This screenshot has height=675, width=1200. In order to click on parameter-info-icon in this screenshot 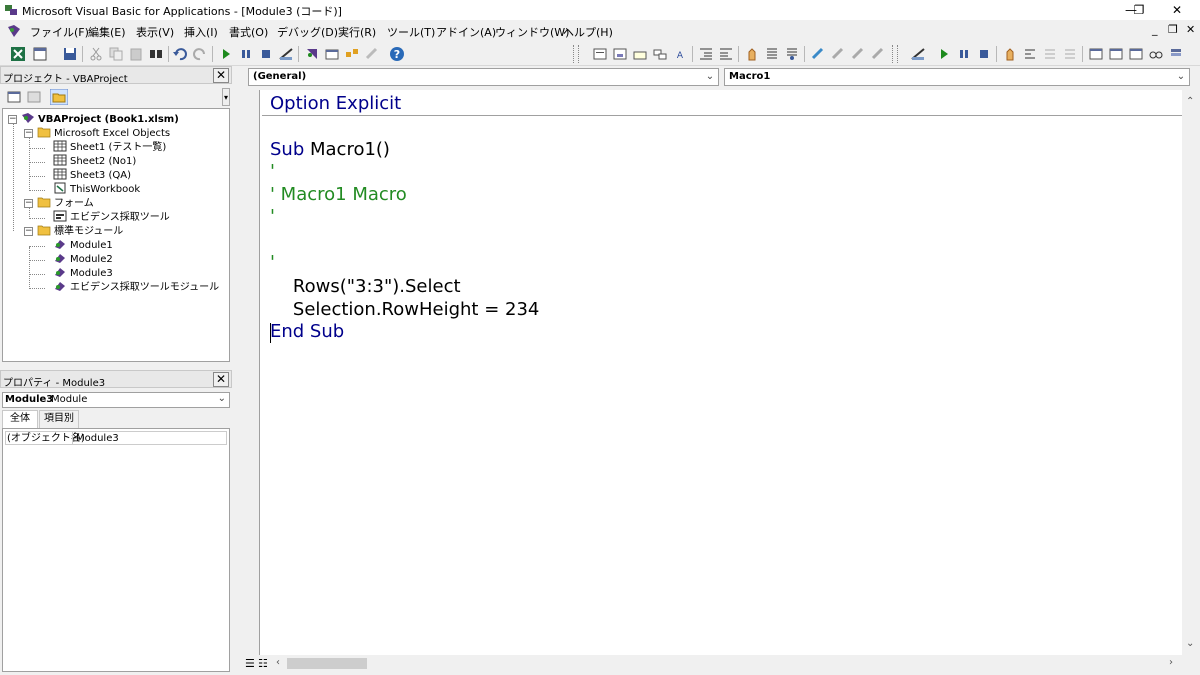, I will do `click(660, 54)`.